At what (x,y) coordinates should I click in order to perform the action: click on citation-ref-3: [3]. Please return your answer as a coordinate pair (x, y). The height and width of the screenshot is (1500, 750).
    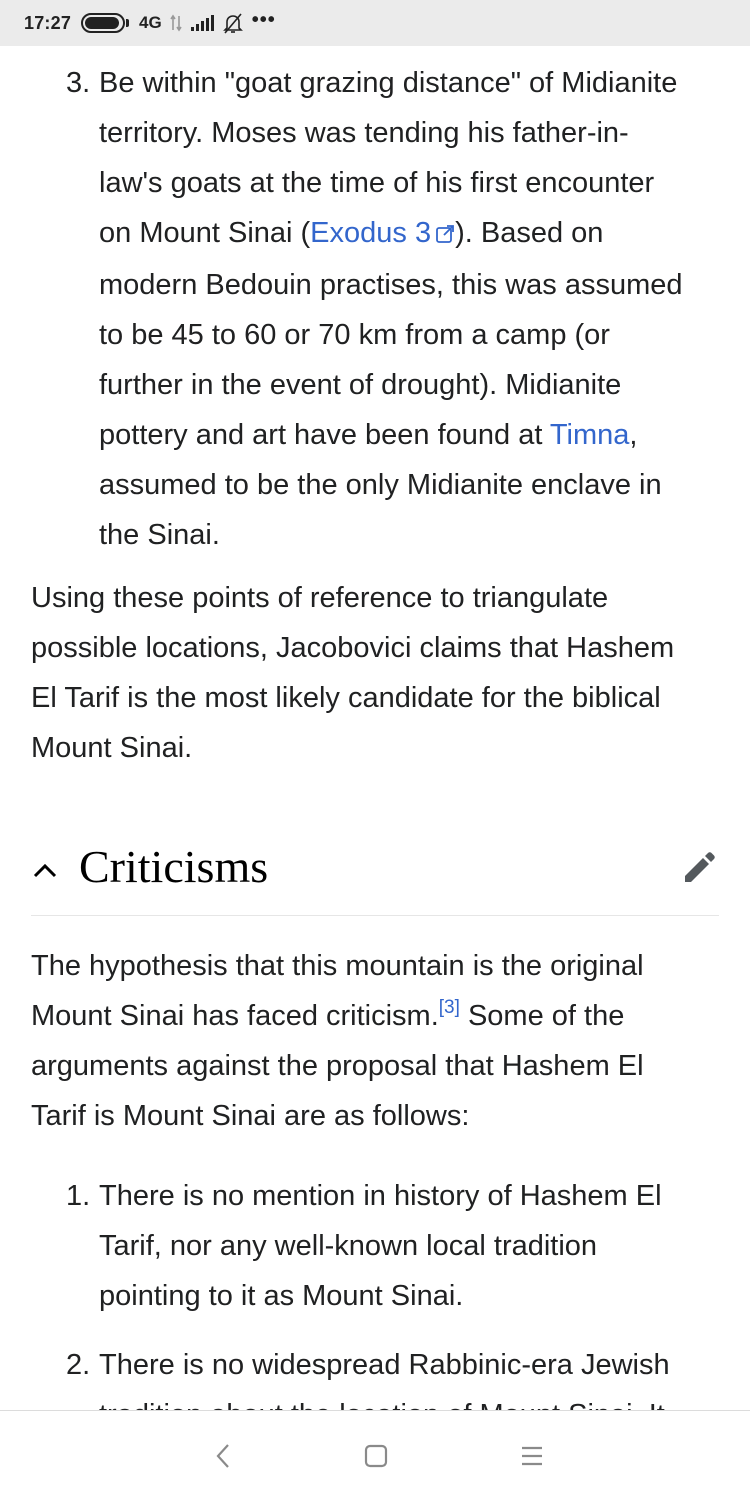
    Looking at the image, I should click on (449, 1007).